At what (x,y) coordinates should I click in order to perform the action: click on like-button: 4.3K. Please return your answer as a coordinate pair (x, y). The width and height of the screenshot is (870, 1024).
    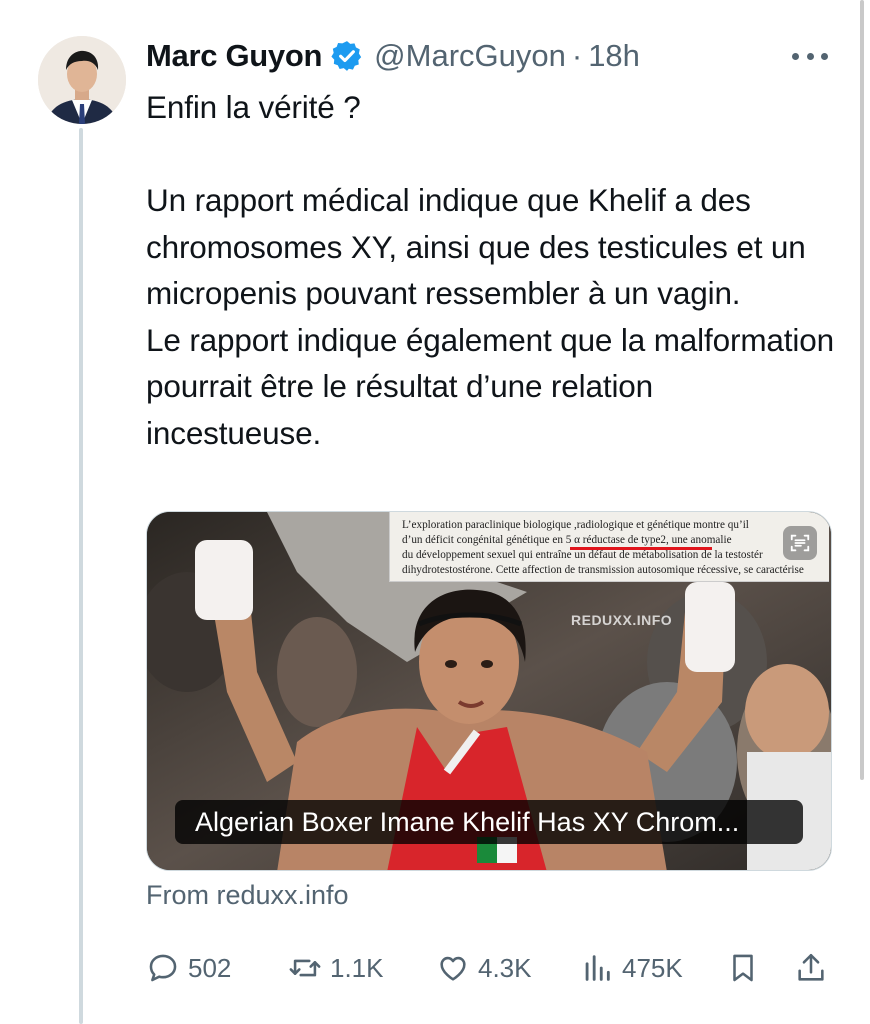
    Looking at the image, I should click on (484, 968).